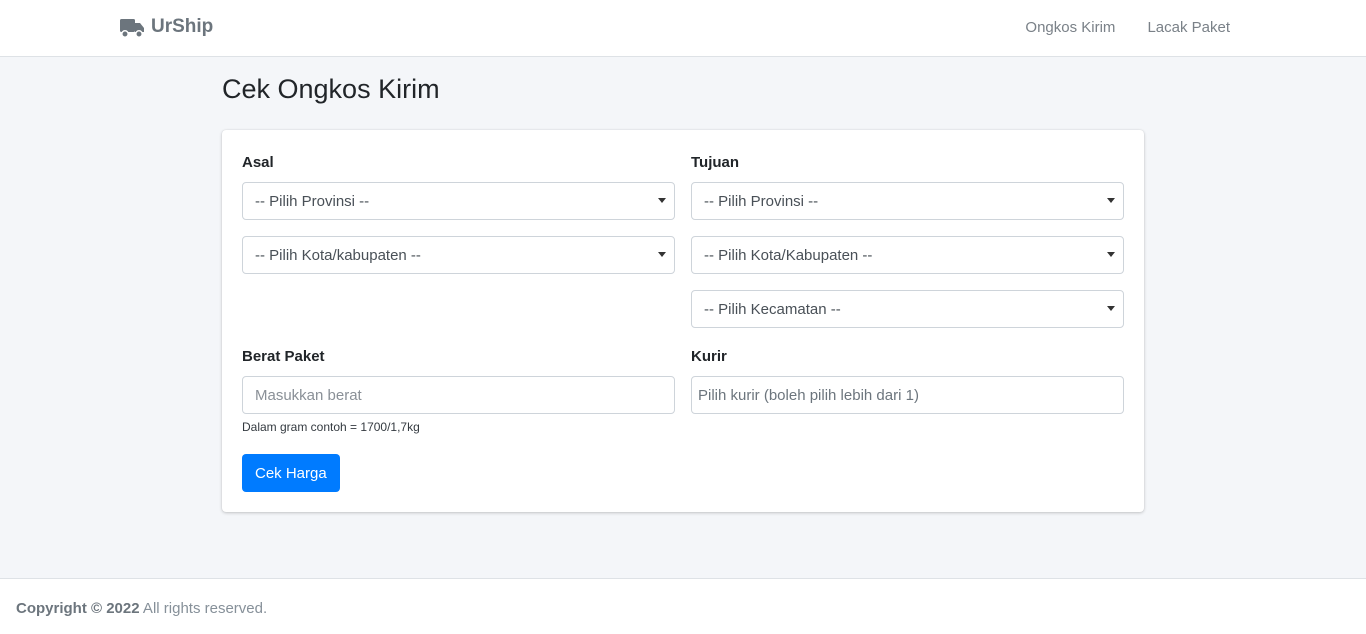 The width and height of the screenshot is (1366, 634). Describe the element at coordinates (1188, 27) in the screenshot. I see `nav-link-lacak-paket: Lacak Paket` at that location.